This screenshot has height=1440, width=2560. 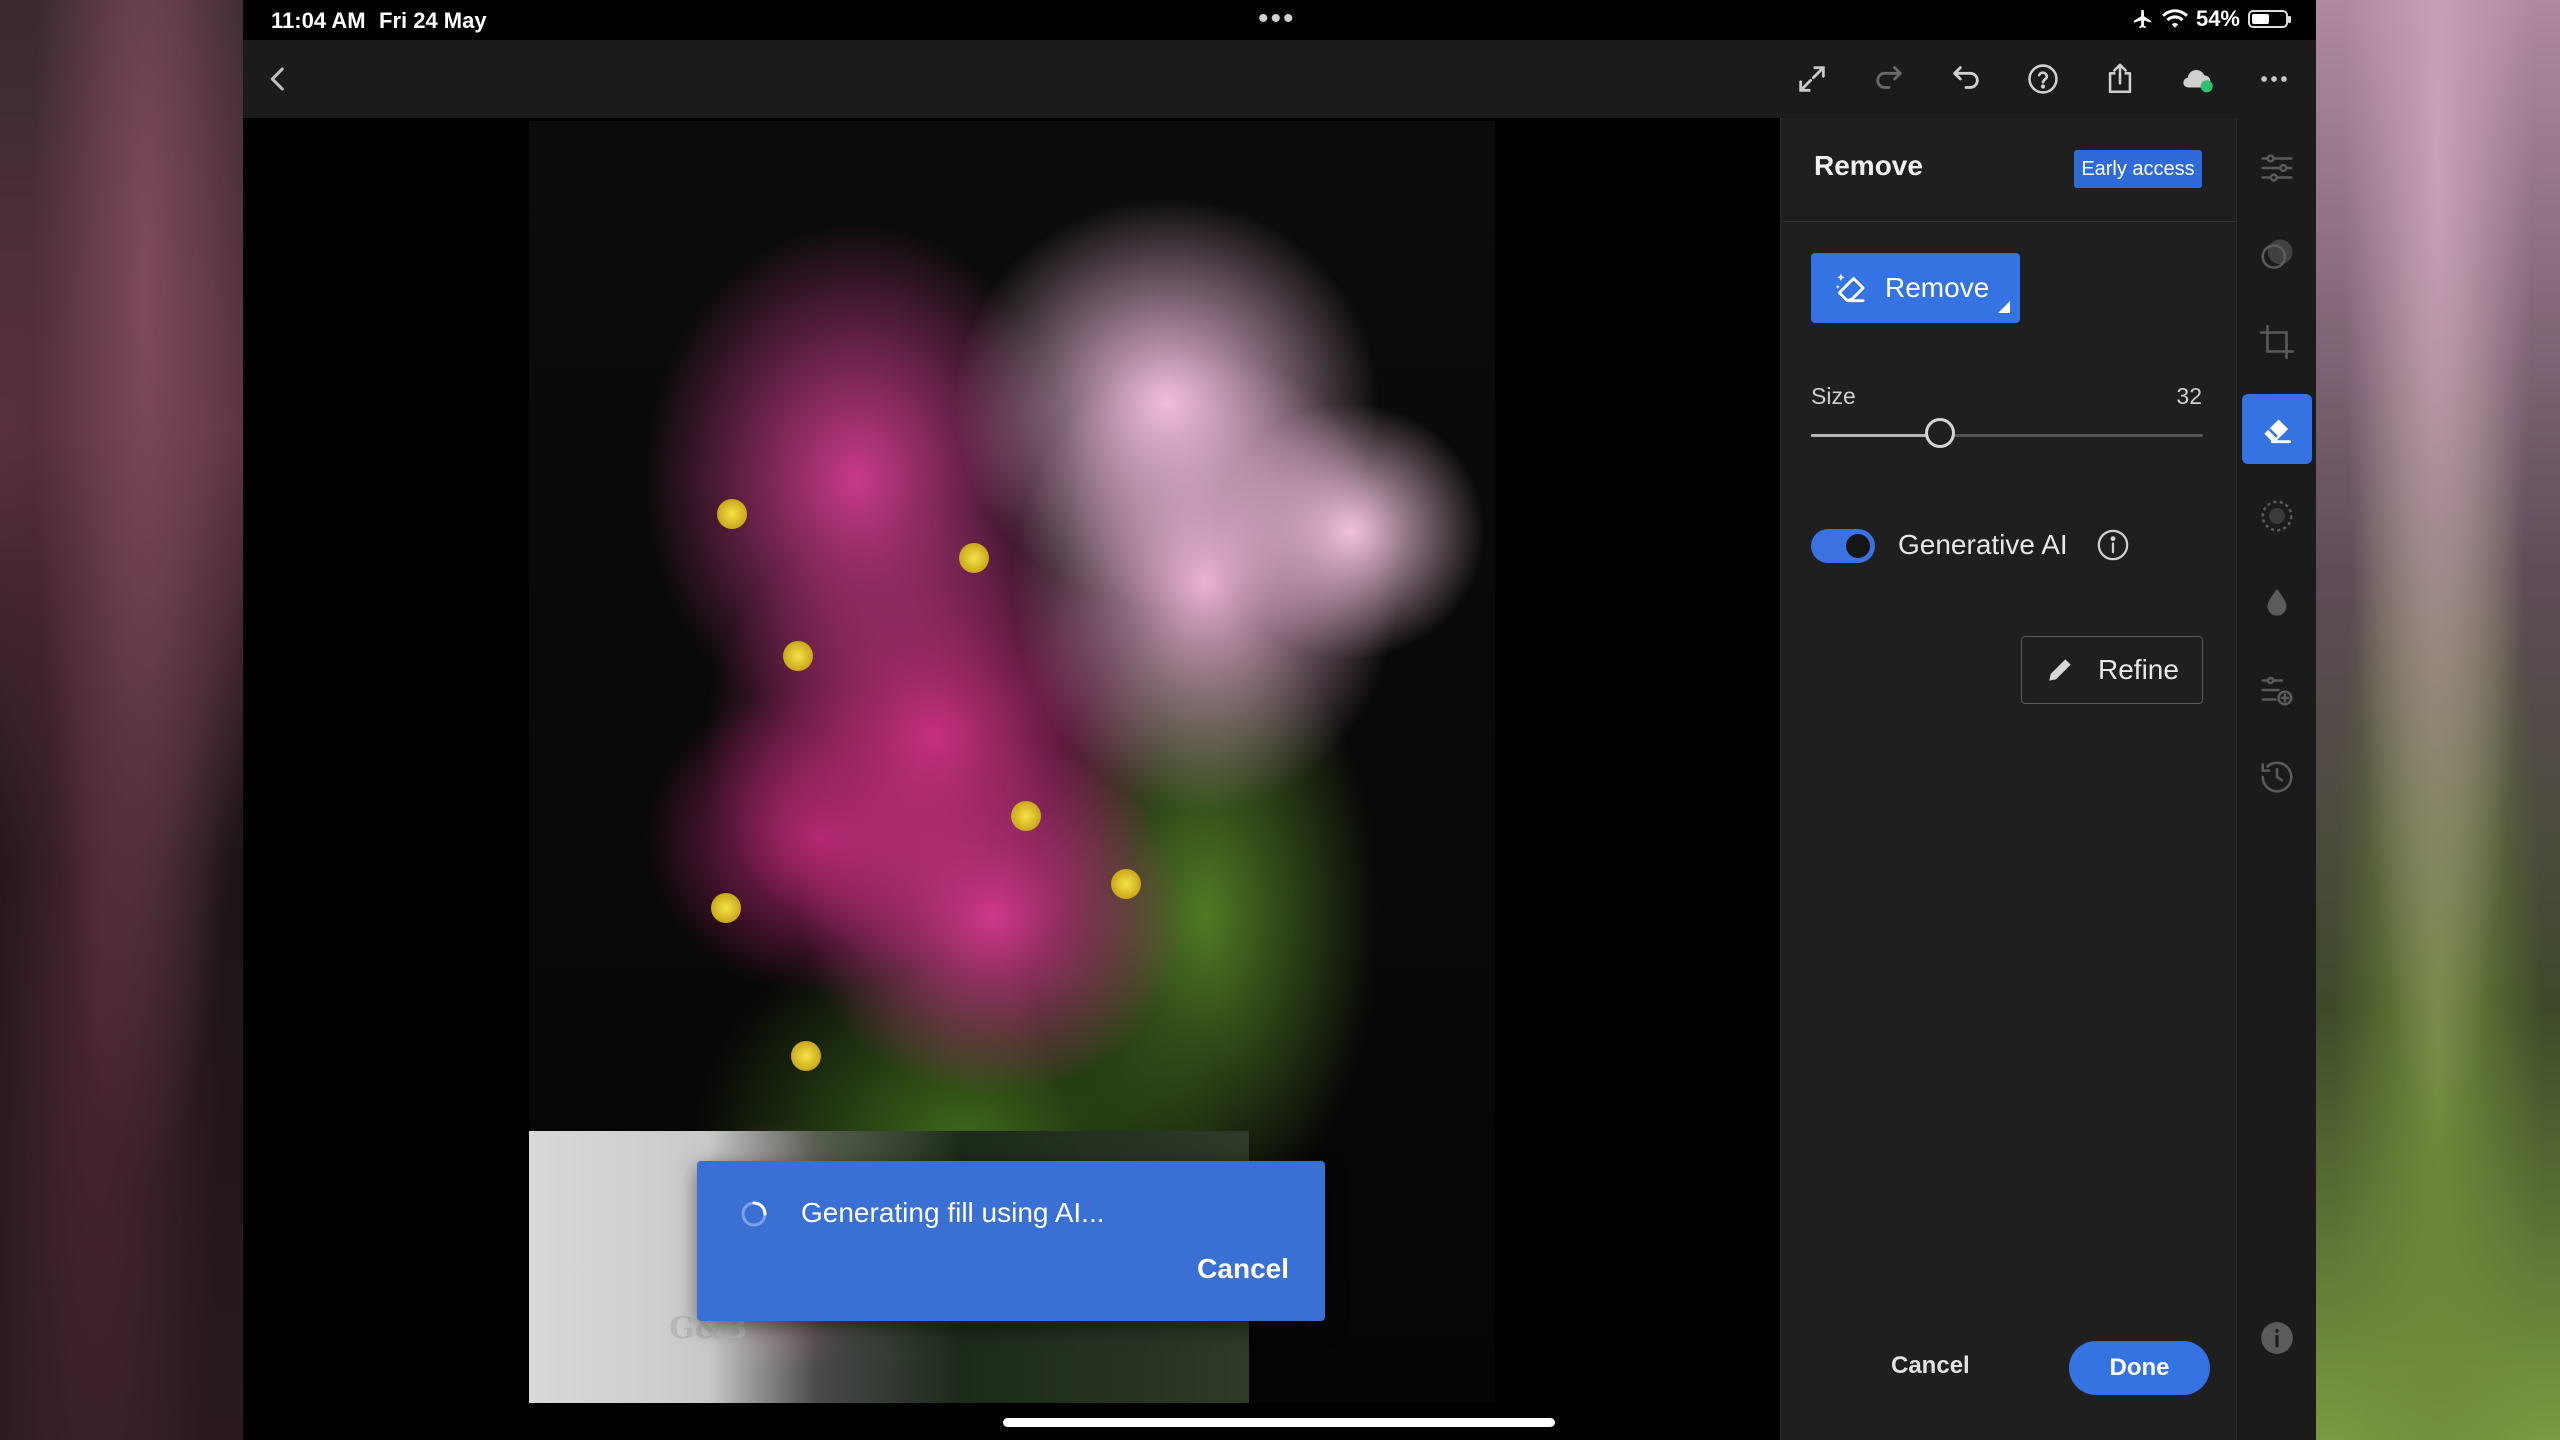 What do you see at coordinates (1011, 1241) in the screenshot?
I see `generating-fill-toast: Generating fill using AI... Cancel` at bounding box center [1011, 1241].